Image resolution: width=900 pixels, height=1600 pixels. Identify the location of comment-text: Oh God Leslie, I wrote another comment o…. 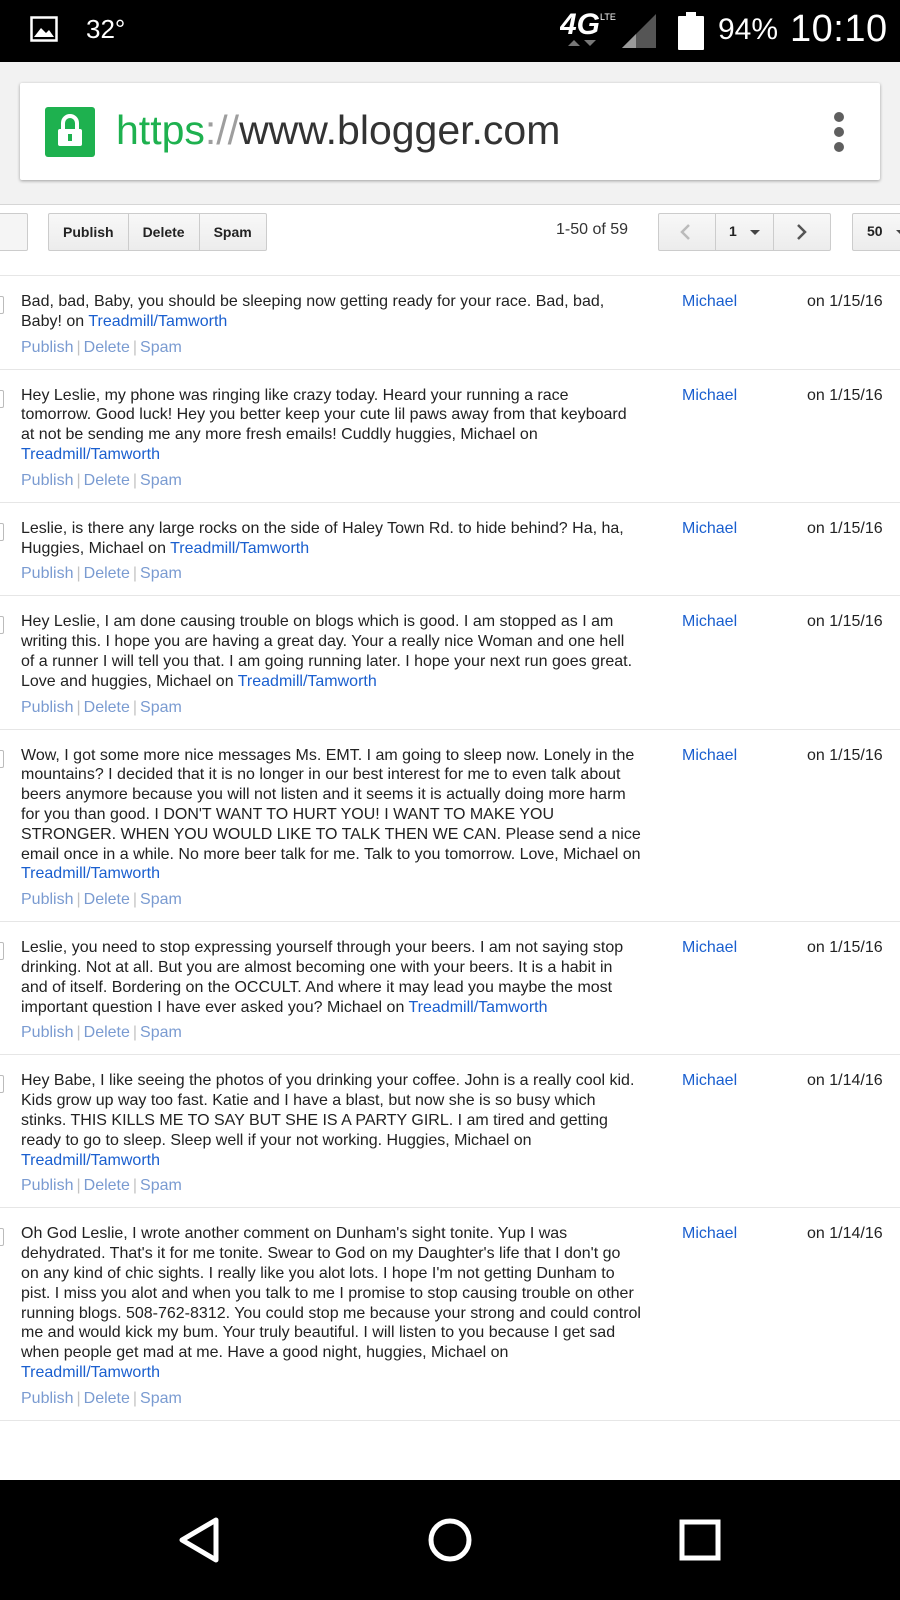
(331, 1303).